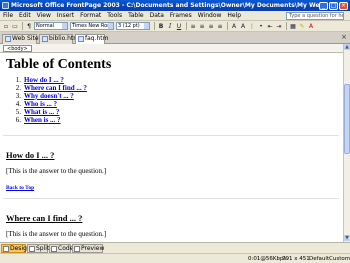 The image size is (350, 263). What do you see at coordinates (93, 248) in the screenshot?
I see `view-label: Preview` at bounding box center [93, 248].